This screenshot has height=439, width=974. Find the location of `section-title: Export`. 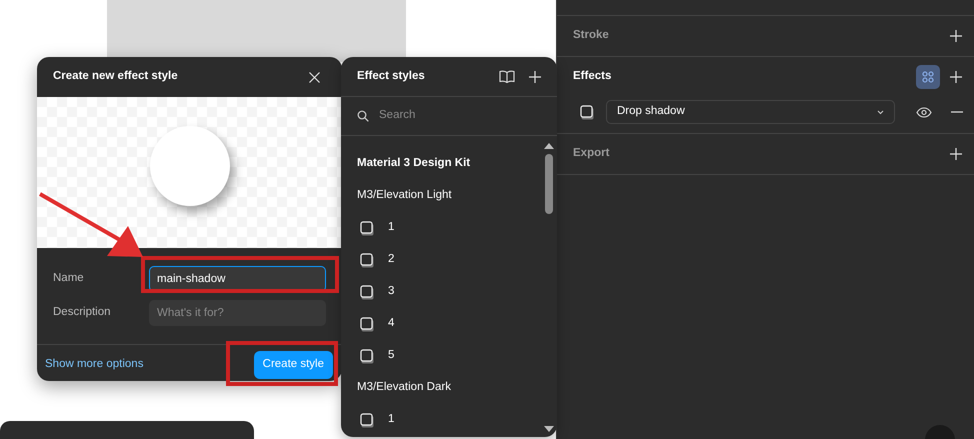

section-title: Export is located at coordinates (591, 154).